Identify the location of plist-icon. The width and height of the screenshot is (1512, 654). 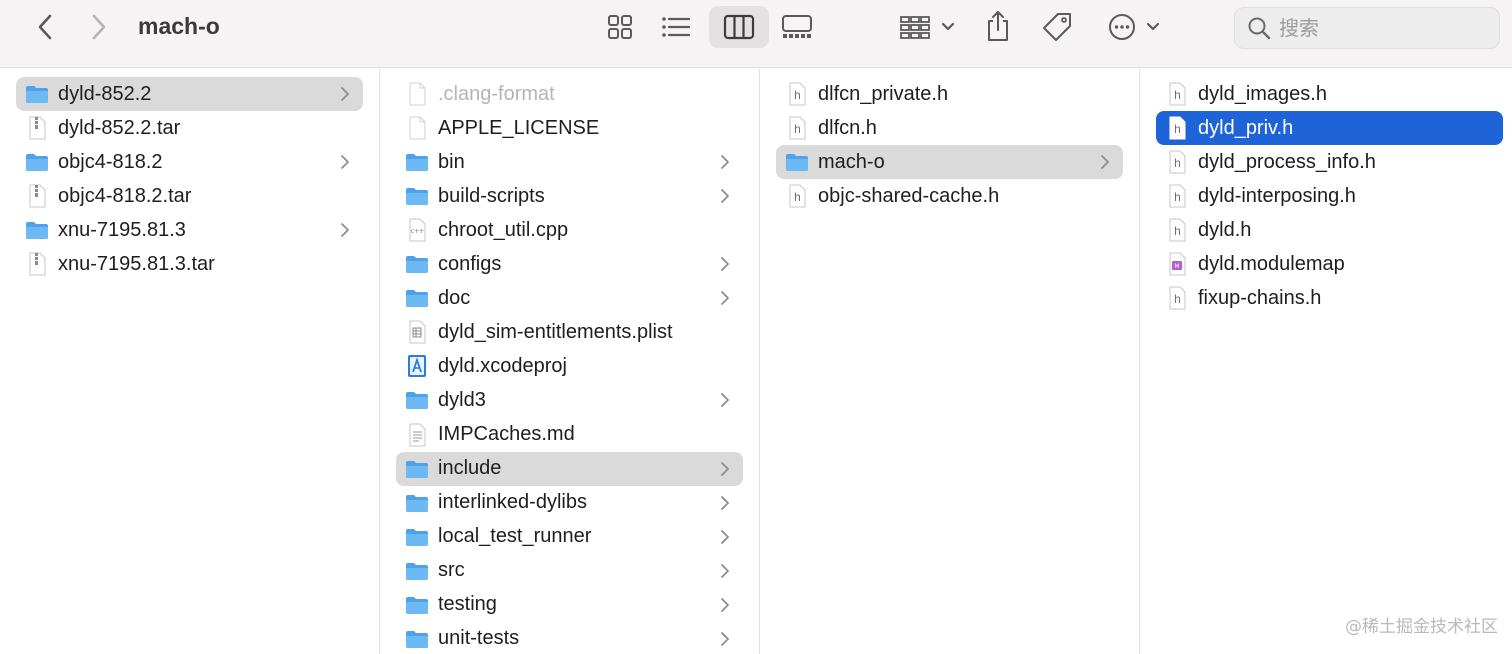
(417, 332).